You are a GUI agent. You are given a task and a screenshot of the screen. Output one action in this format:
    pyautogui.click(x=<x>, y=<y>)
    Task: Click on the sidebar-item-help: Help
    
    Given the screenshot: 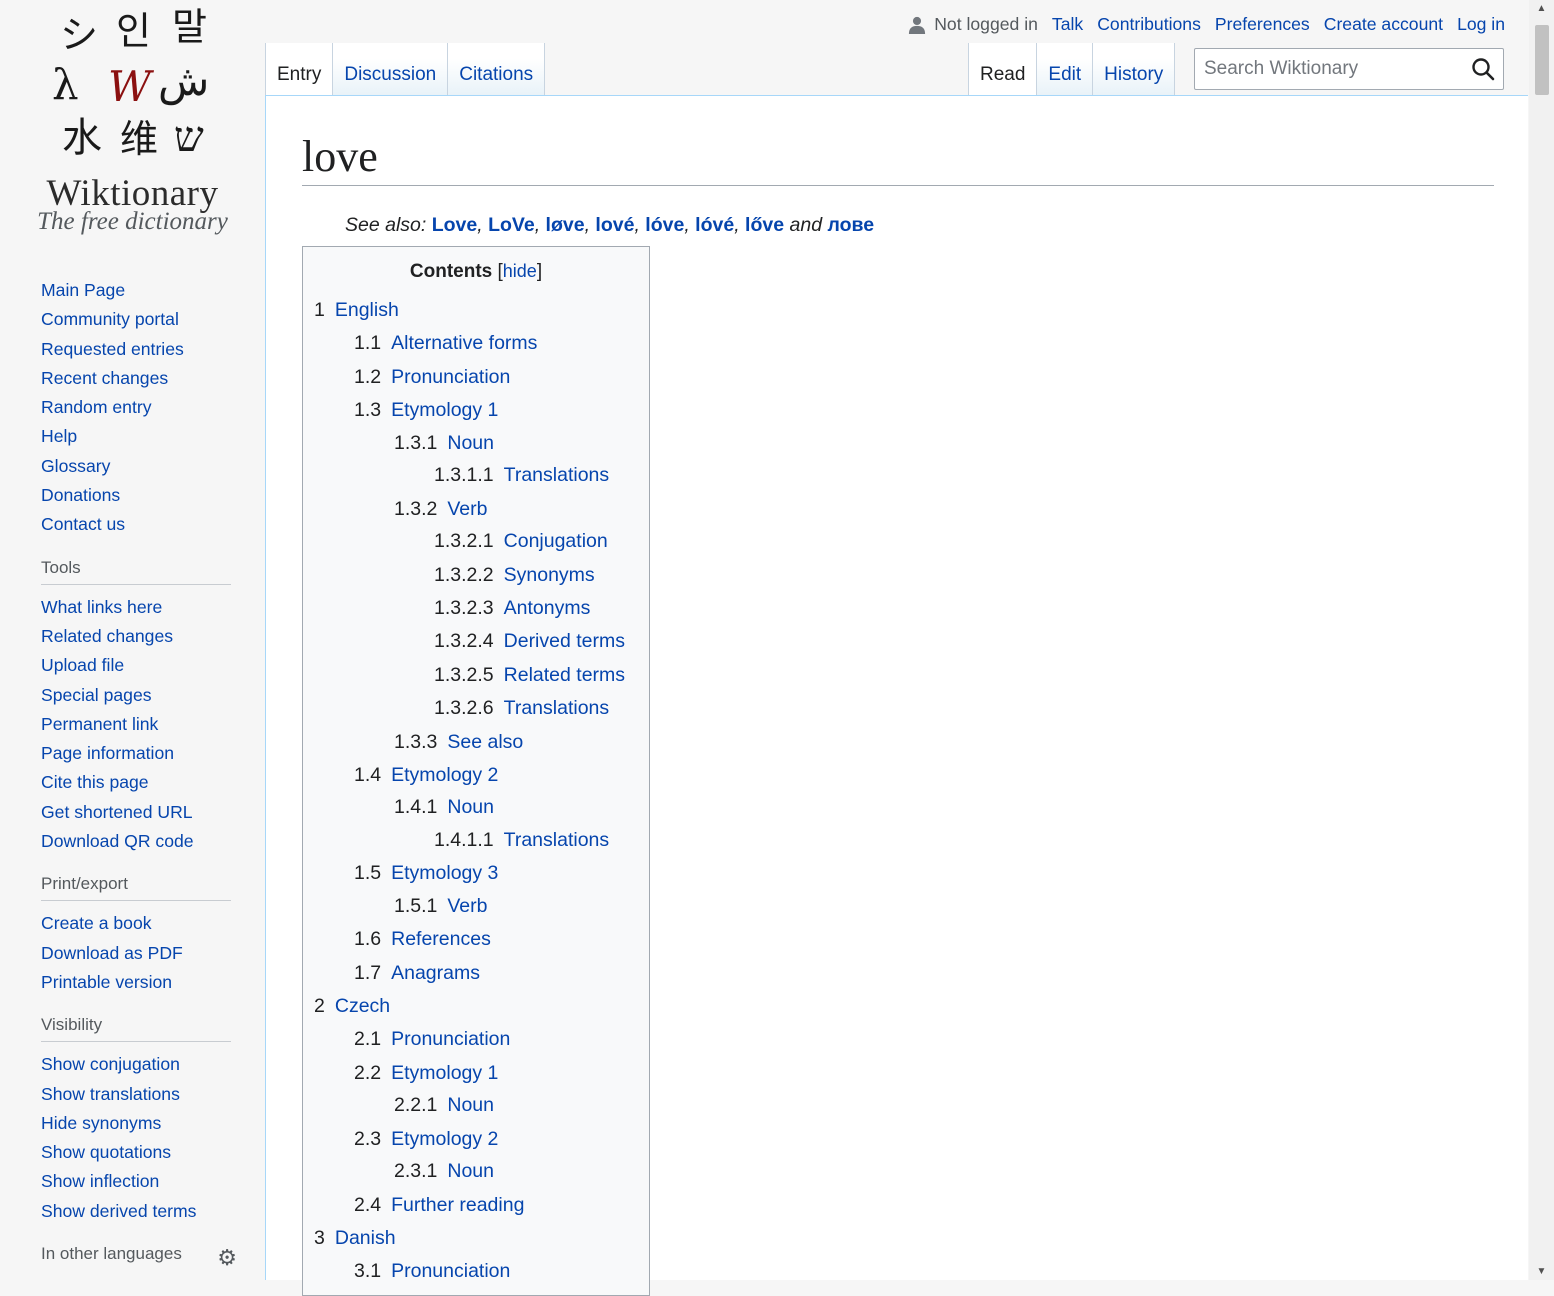 What is the action you would take?
    pyautogui.click(x=136, y=436)
    